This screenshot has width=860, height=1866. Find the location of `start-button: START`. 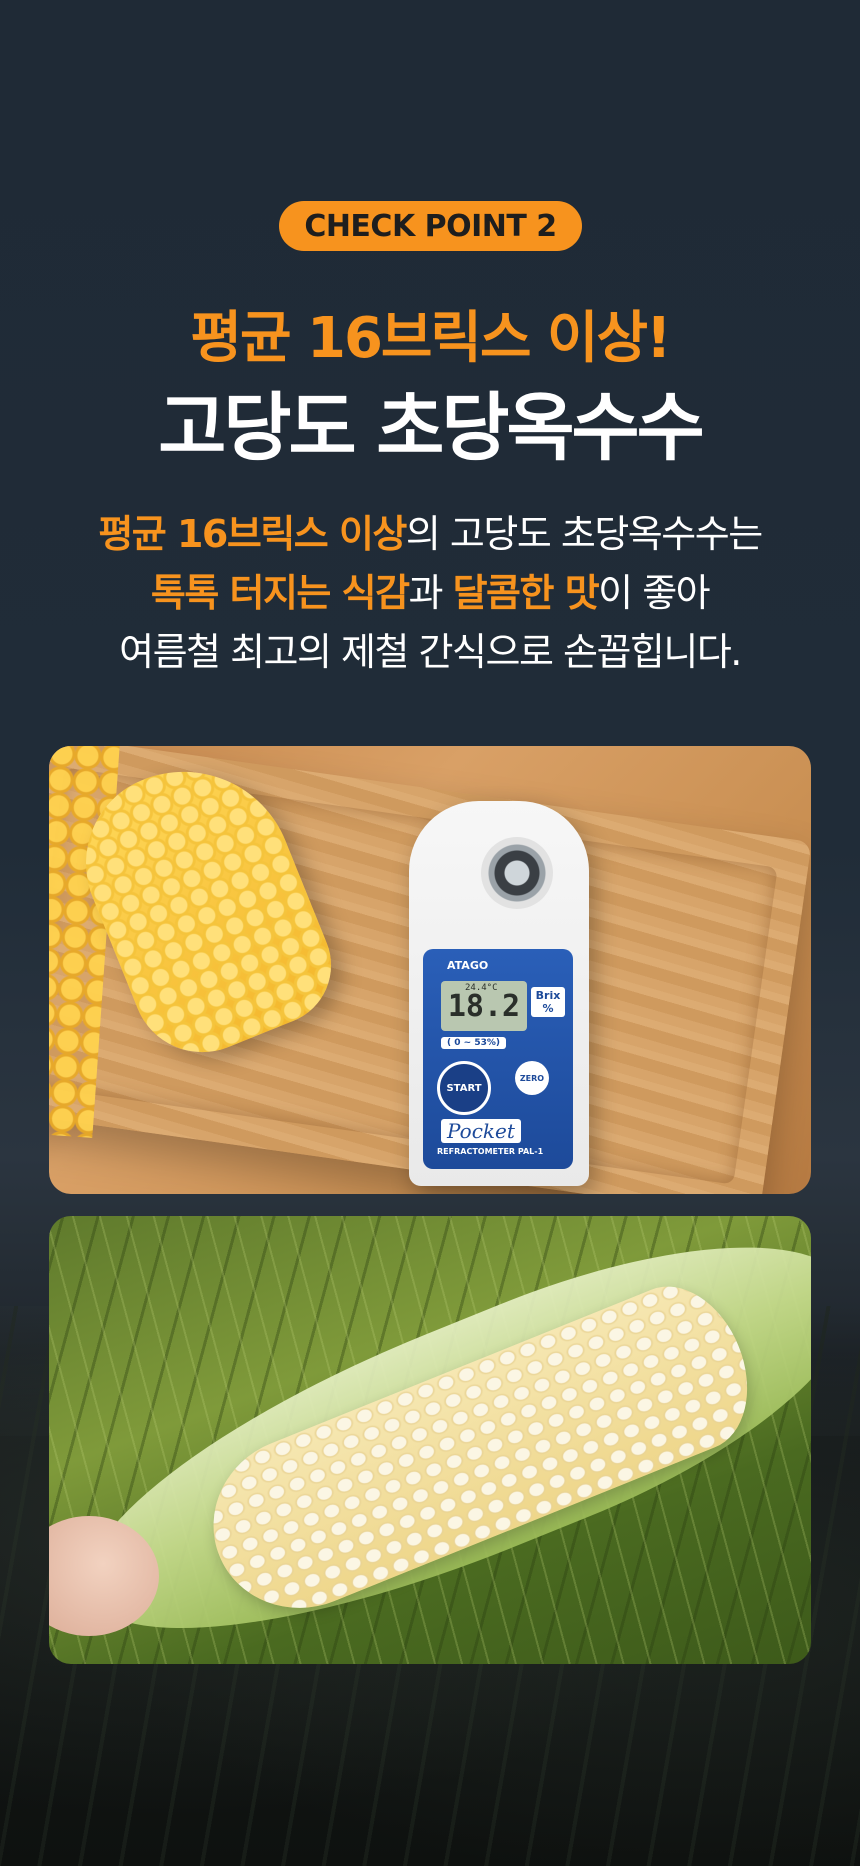

start-button: START is located at coordinates (464, 1088).